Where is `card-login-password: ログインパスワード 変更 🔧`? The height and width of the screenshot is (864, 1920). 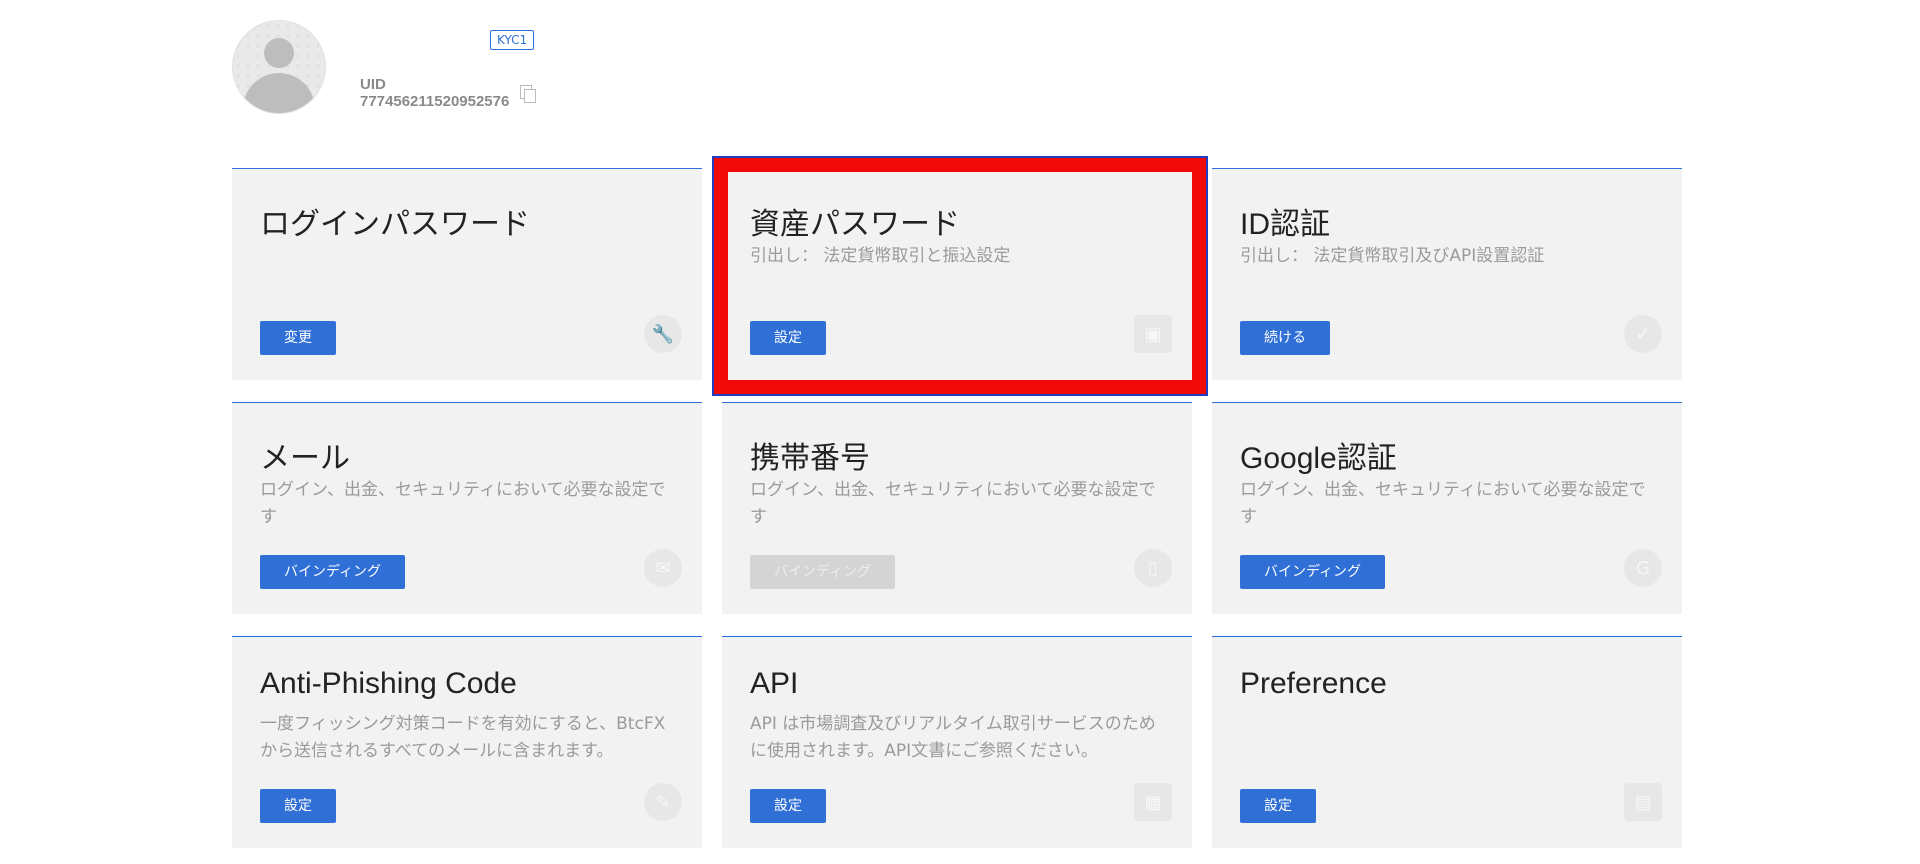 card-login-password: ログインパスワード 変更 🔧 is located at coordinates (467, 274).